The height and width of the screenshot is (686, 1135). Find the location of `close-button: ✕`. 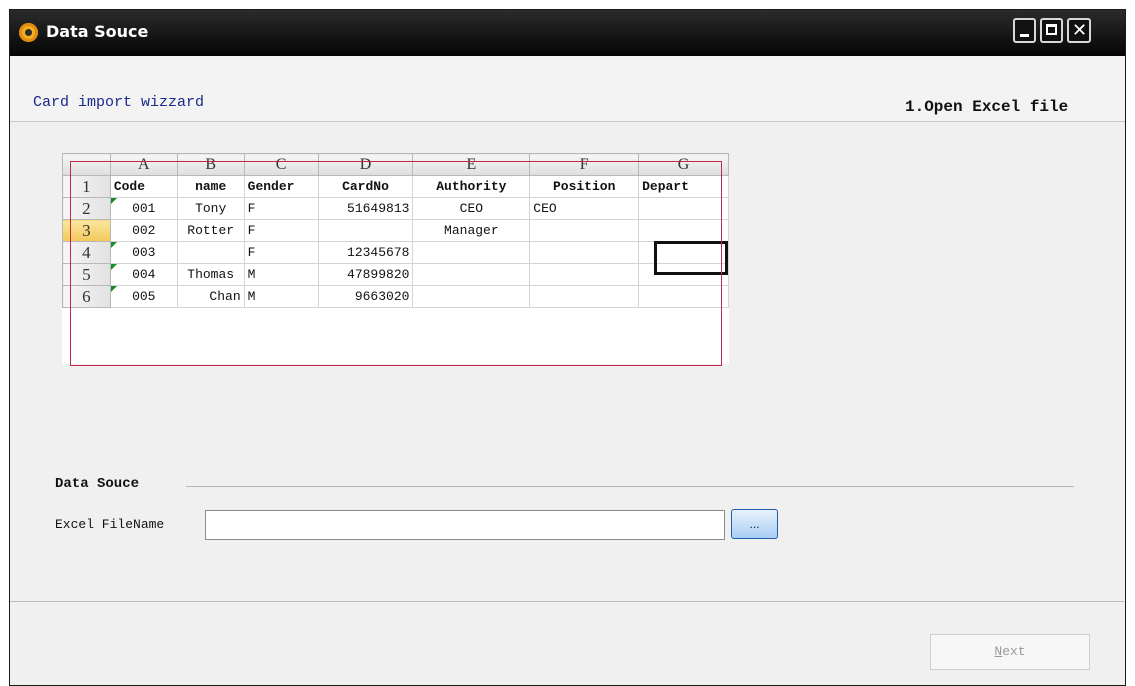

close-button: ✕ is located at coordinates (1079, 30).